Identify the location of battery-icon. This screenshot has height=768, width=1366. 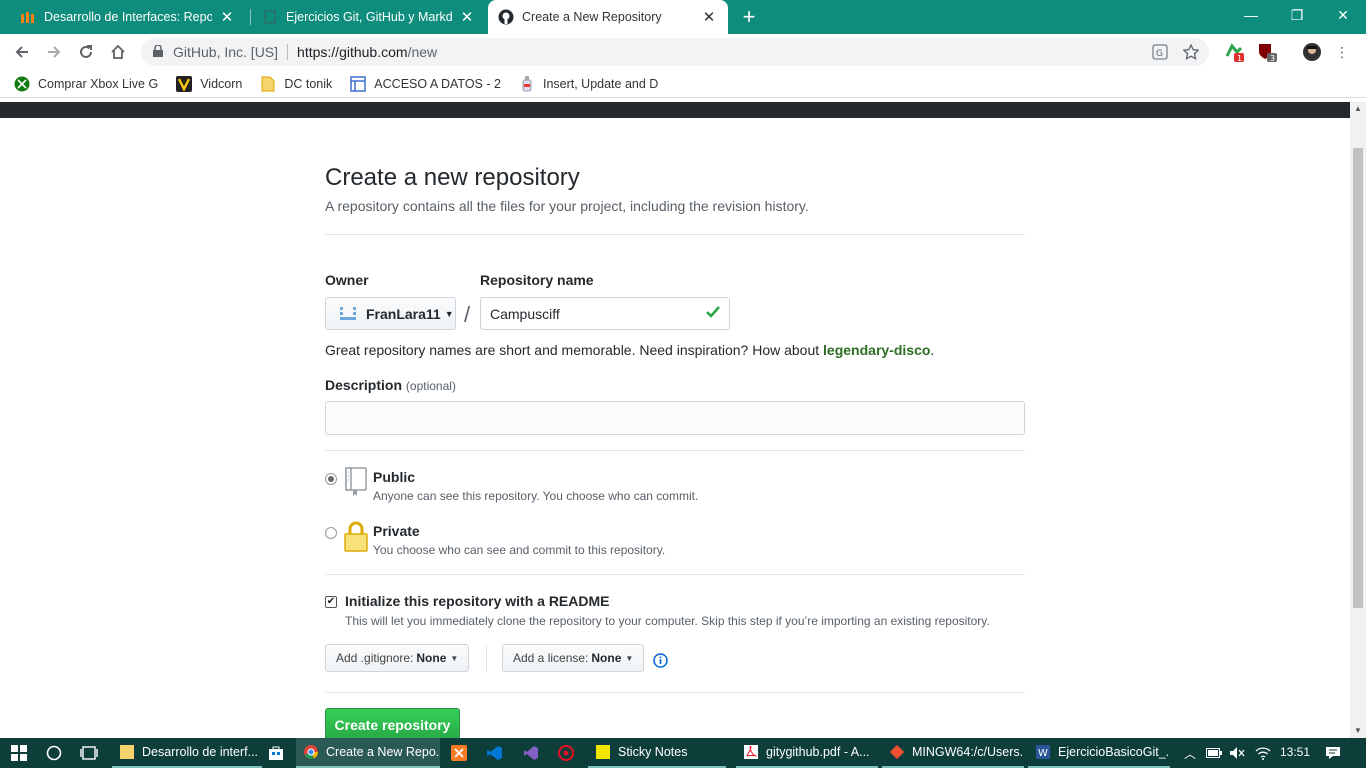
(1214, 753).